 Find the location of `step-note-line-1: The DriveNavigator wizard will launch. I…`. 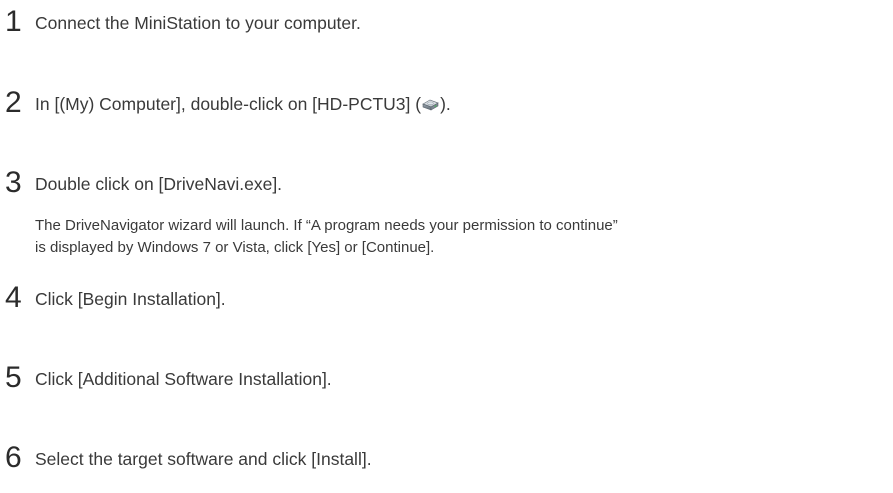

step-note-line-1: The DriveNavigator wizard will launch. I… is located at coordinates (326, 225).